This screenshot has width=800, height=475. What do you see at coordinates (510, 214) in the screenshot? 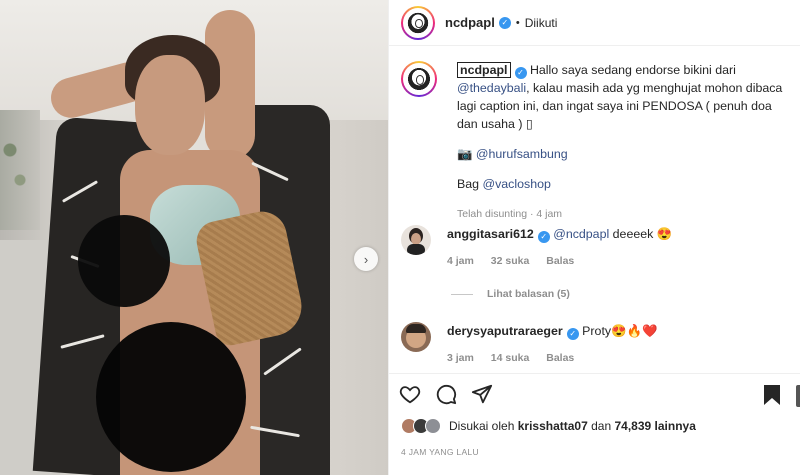
I see `caption-meta: Telah disunting · 4 jam` at bounding box center [510, 214].